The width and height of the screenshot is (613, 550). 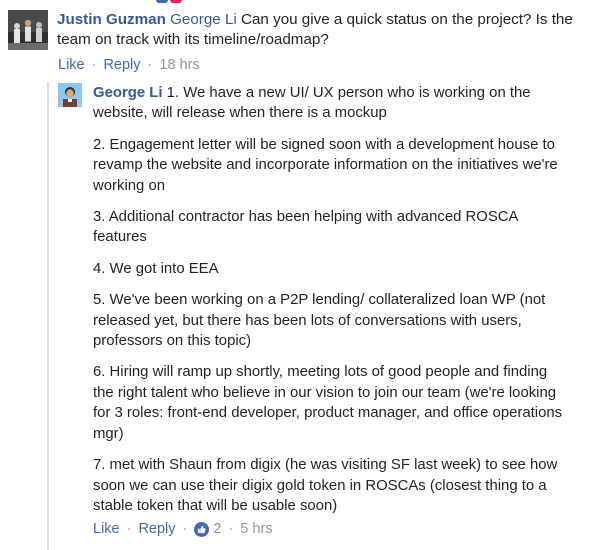 I want to click on comment-author: Justin Guzman, so click(x=111, y=19).